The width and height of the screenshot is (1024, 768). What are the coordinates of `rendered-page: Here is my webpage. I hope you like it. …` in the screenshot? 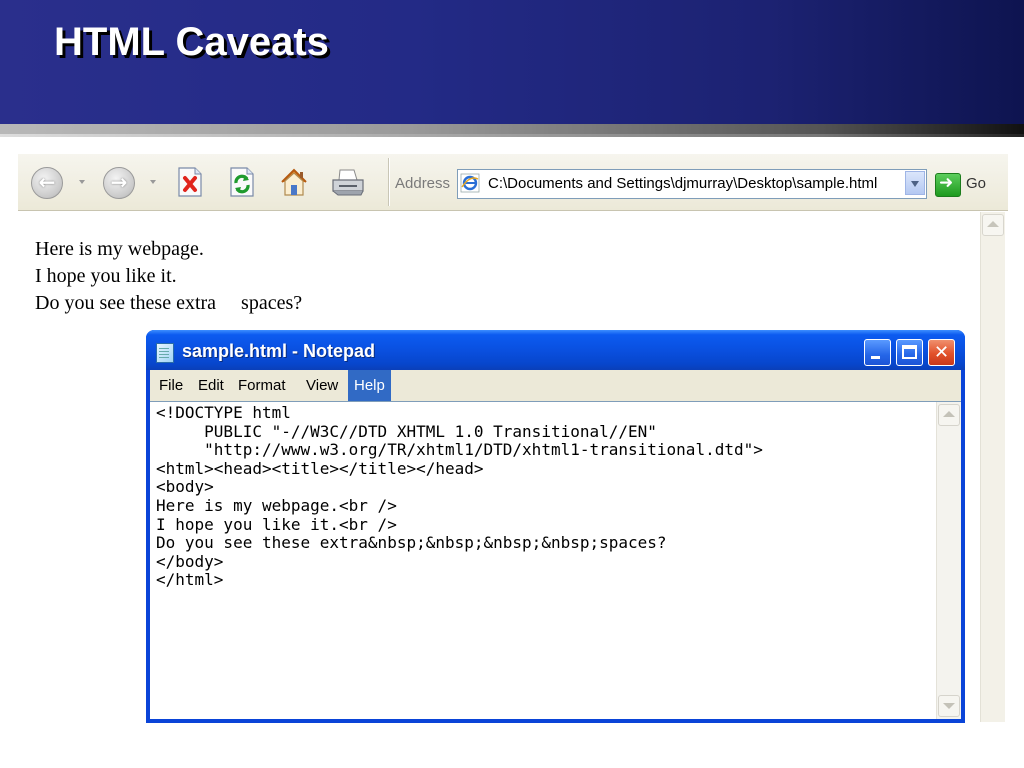 It's located at (168, 276).